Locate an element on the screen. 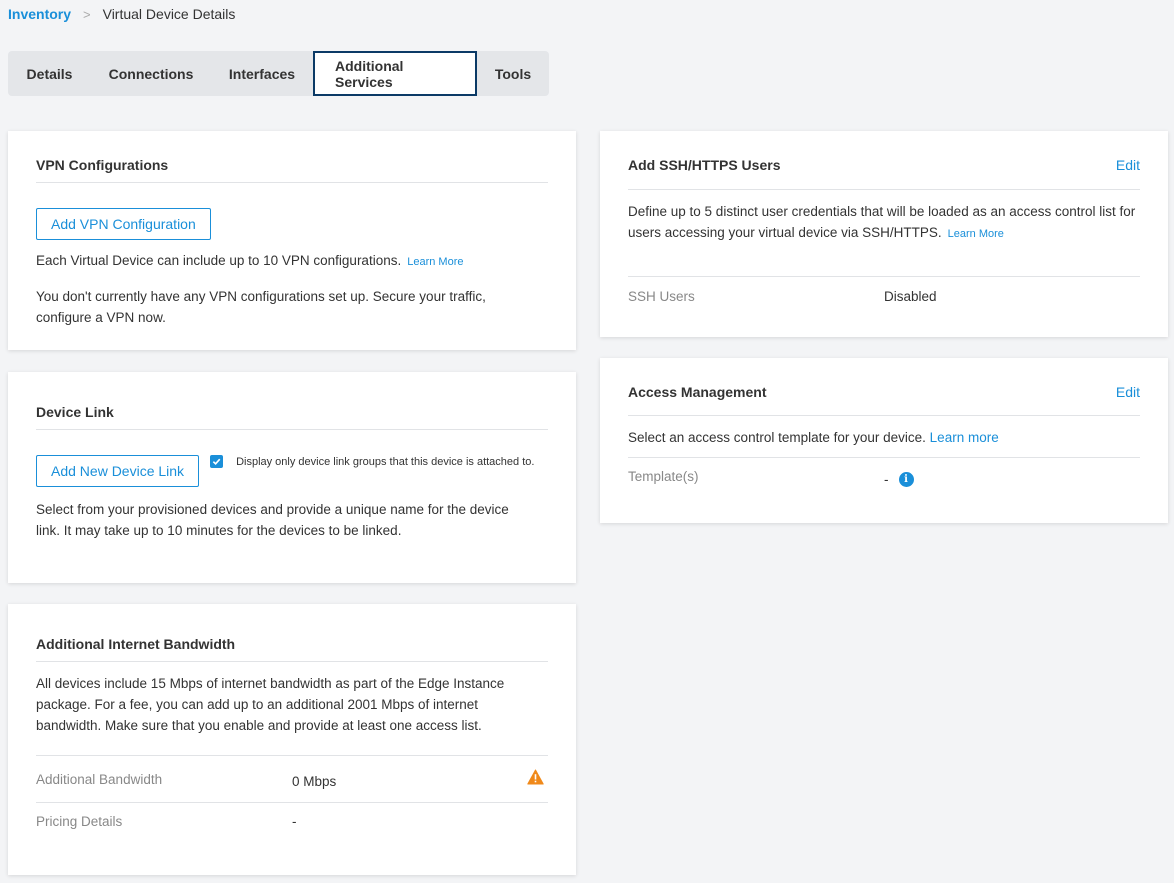 This screenshot has width=1174, height=883. ssh-users-card-header: Add SSH/HTTPS Users Edit is located at coordinates (884, 160).